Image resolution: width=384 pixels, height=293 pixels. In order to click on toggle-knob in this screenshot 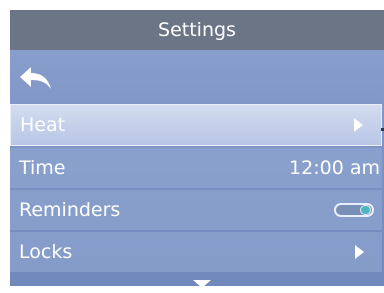, I will do `click(365, 210)`.